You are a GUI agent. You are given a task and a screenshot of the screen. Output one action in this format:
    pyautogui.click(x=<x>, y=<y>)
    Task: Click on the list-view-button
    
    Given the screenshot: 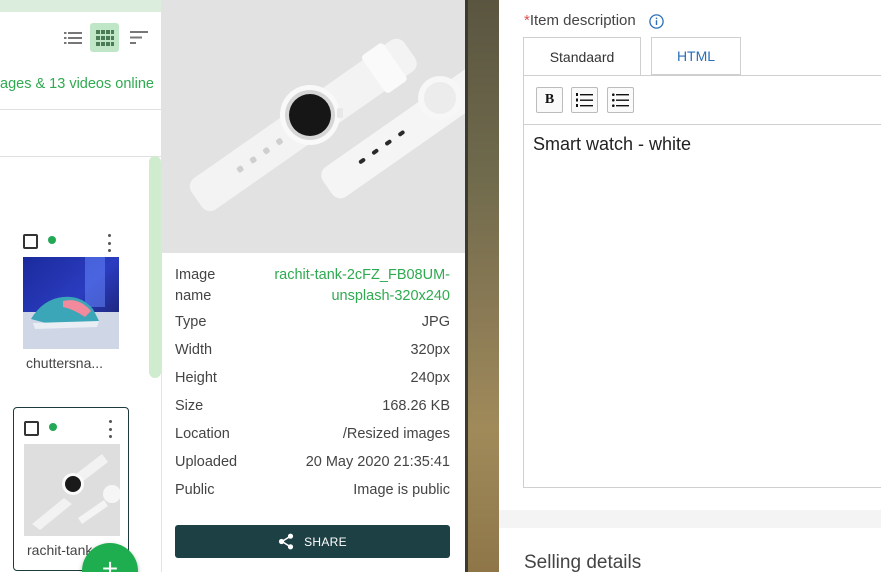 What is the action you would take?
    pyautogui.click(x=72, y=37)
    